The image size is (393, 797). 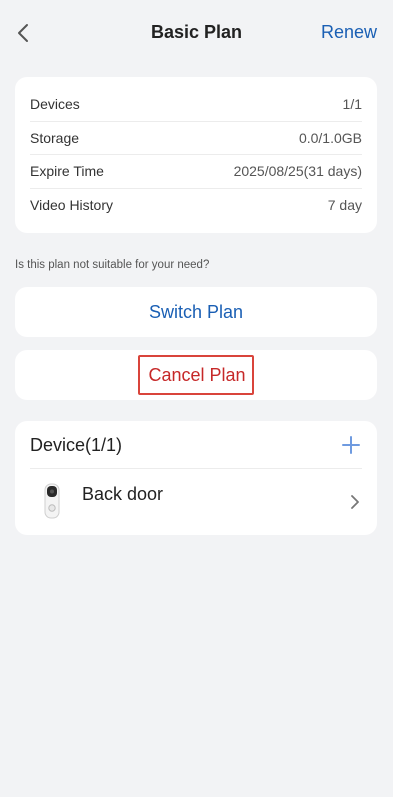 I want to click on device-list-card: Device(1/1) Back door, so click(x=196, y=478).